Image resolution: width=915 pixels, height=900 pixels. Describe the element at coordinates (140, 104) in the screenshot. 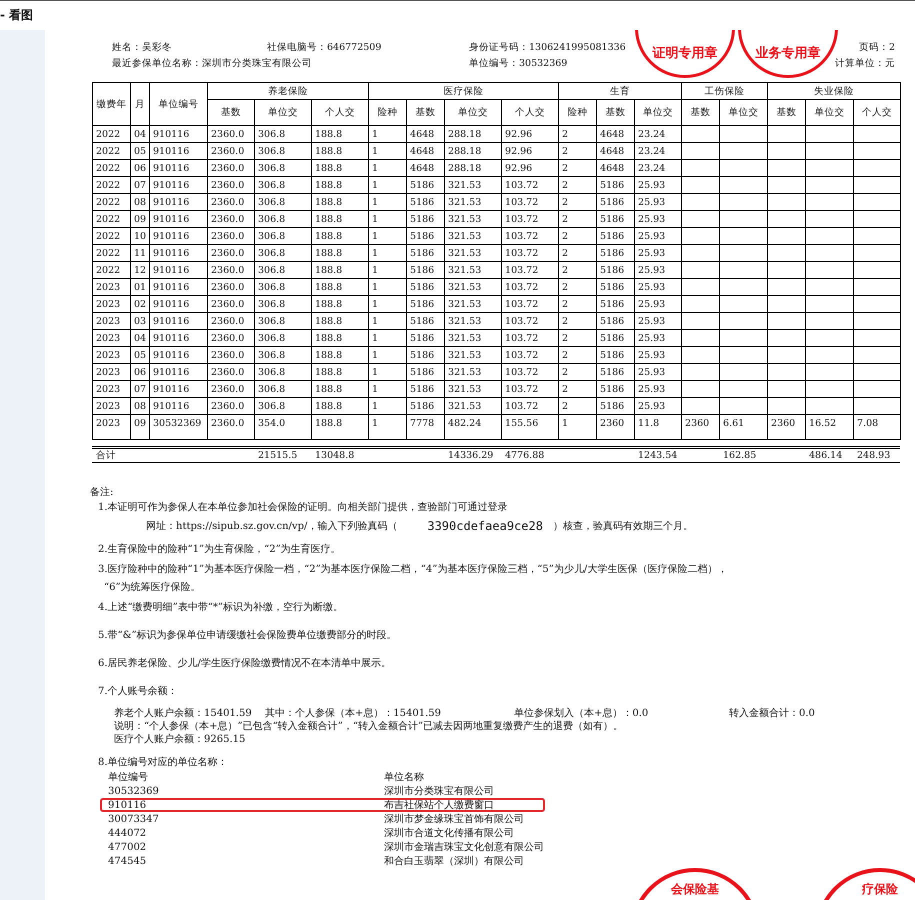

I see `column-header: 月` at that location.